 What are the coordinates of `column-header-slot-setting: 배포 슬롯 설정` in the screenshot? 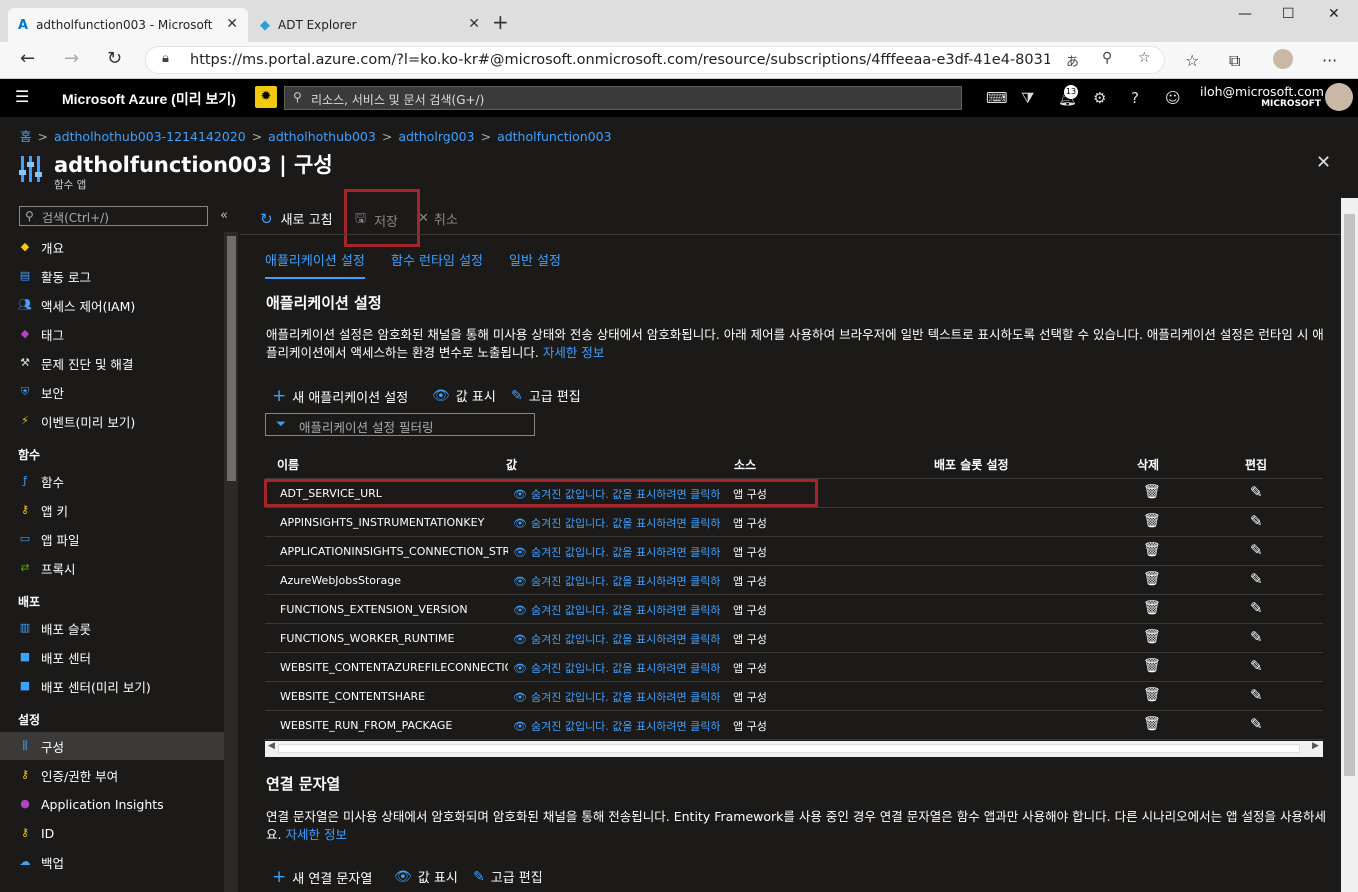 It's located at (971, 464).